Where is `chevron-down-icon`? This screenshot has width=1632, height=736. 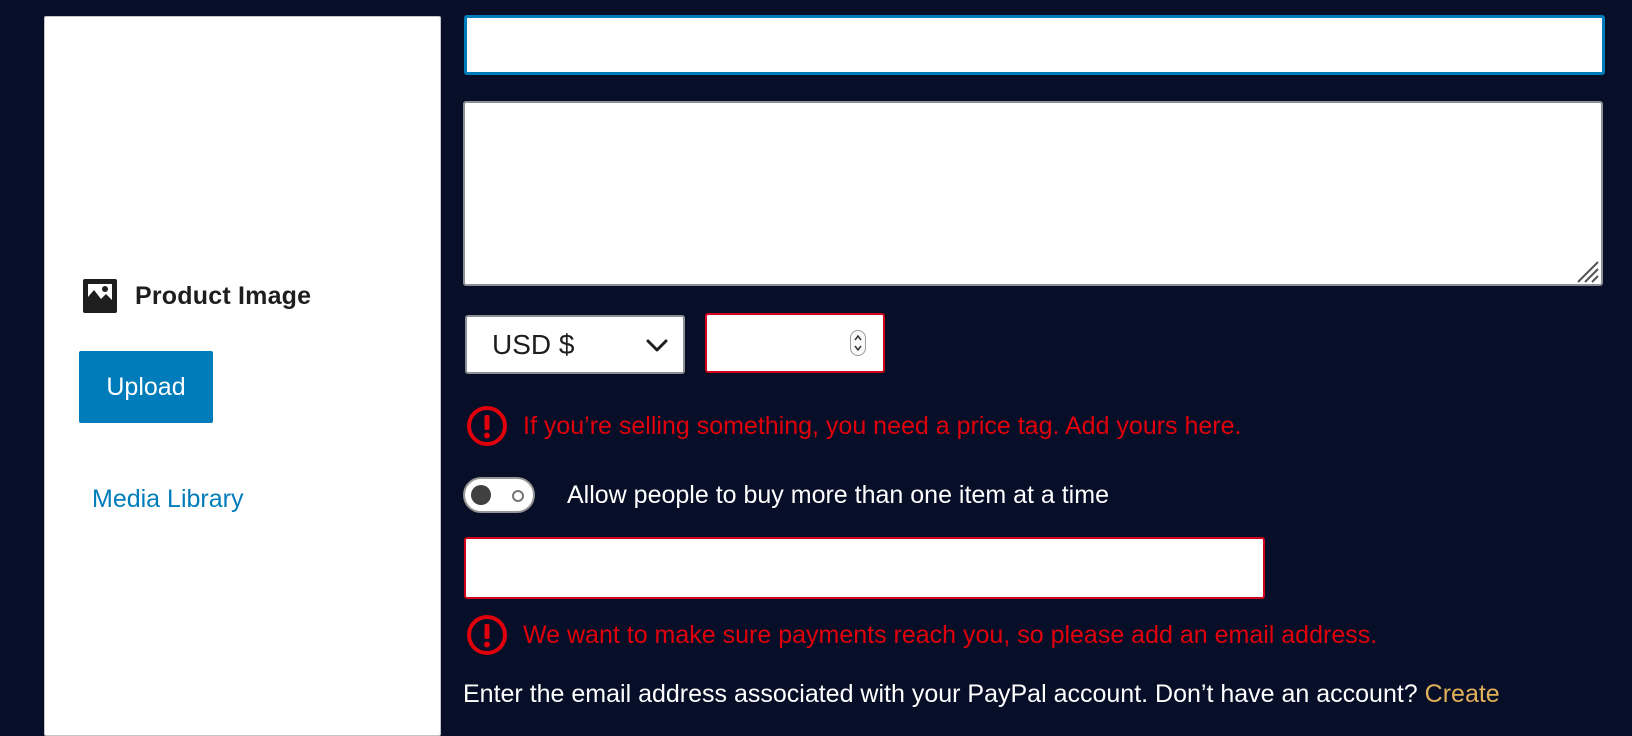
chevron-down-icon is located at coordinates (657, 345).